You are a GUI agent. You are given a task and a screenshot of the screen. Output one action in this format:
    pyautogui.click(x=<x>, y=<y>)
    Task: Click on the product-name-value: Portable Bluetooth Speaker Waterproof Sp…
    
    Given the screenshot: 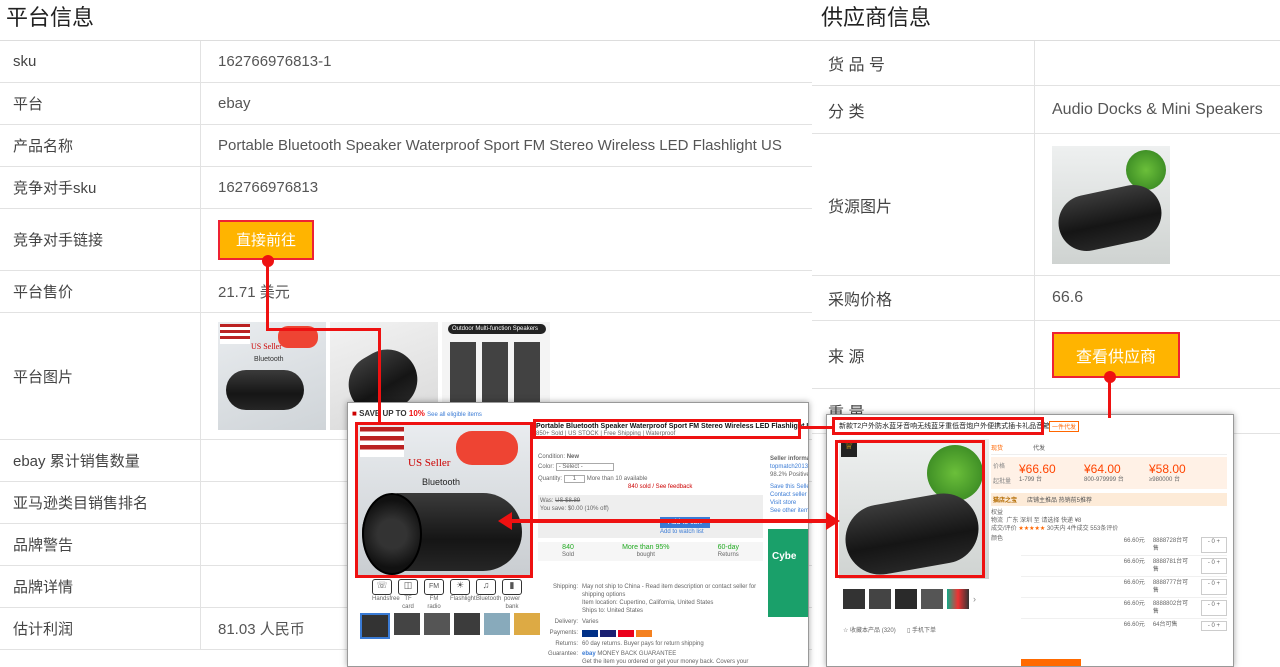 What is the action you would take?
    pyautogui.click(x=500, y=145)
    